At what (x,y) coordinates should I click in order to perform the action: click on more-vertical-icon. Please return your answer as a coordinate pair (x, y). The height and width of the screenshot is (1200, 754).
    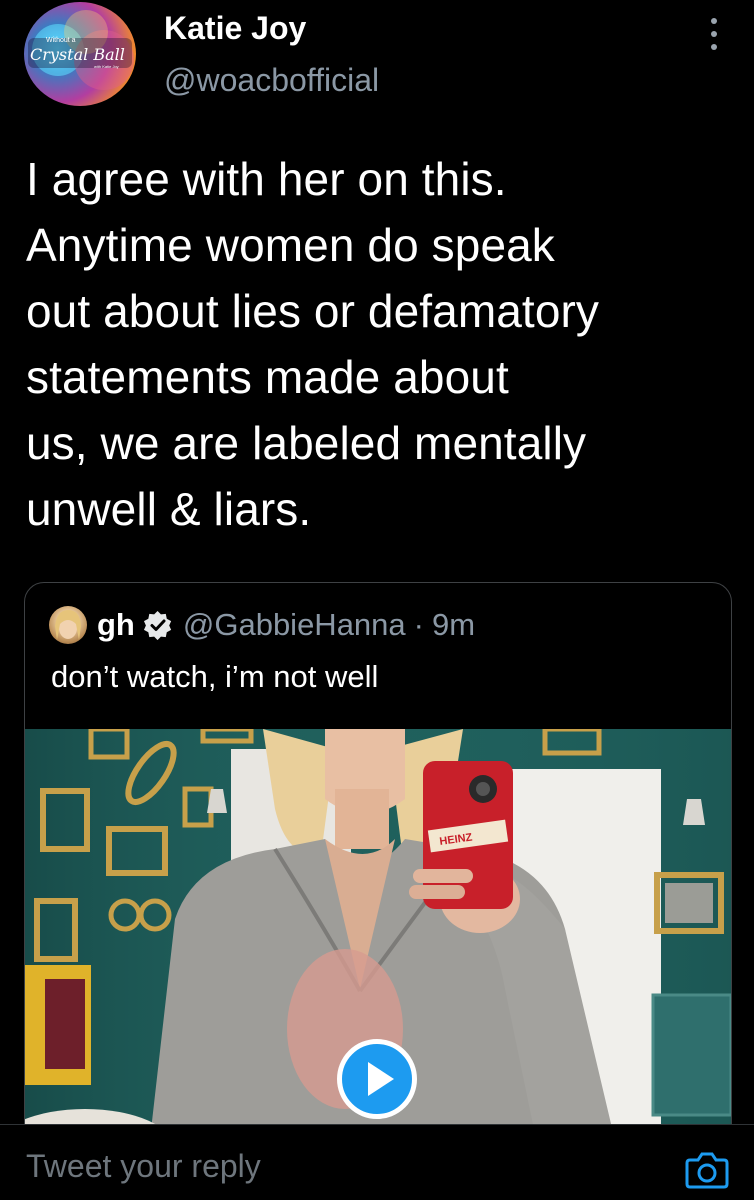
    Looking at the image, I should click on (715, 34).